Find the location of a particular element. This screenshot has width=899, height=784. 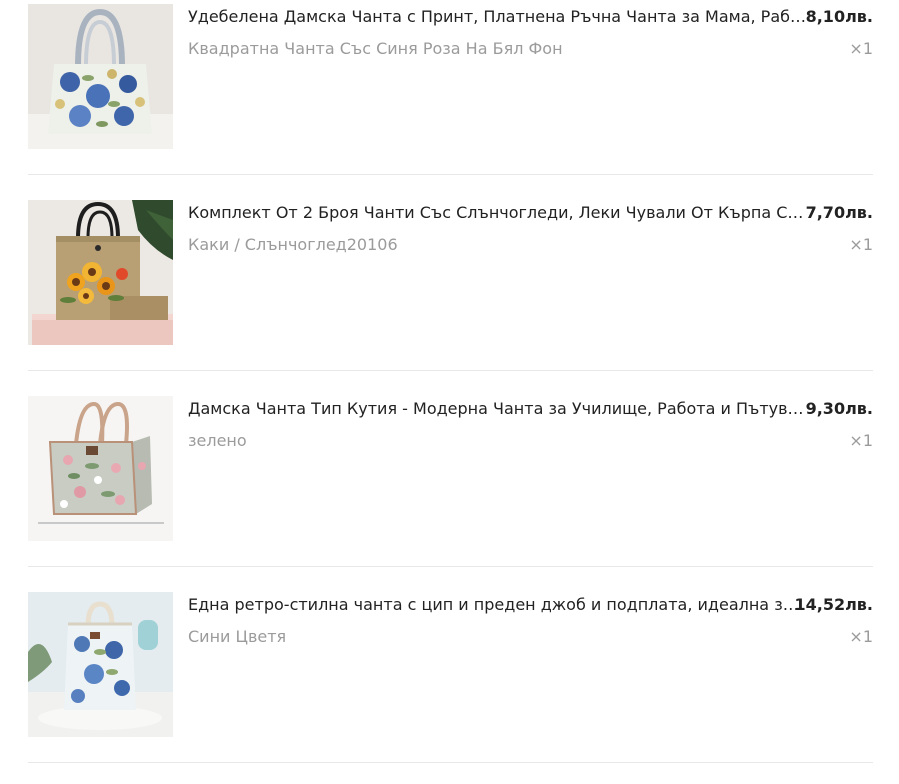

product-image-box-bag is located at coordinates (100, 468).